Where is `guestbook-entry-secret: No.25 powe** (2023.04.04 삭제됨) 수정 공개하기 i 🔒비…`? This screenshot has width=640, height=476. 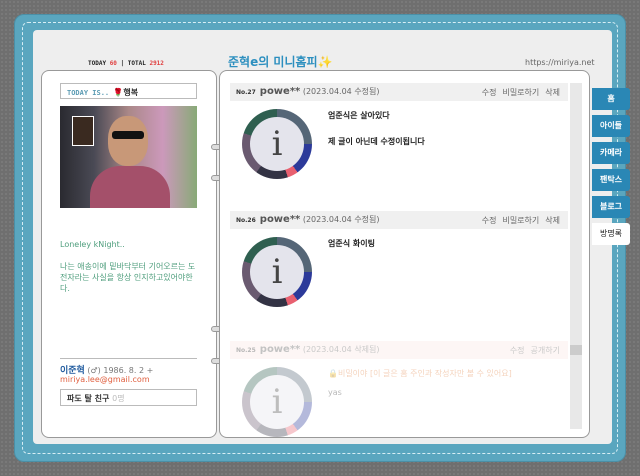 guestbook-entry-secret: No.25 powe** (2023.04.04 삭제됨) 수정 공개하기 i 🔒비… is located at coordinates (399, 389).